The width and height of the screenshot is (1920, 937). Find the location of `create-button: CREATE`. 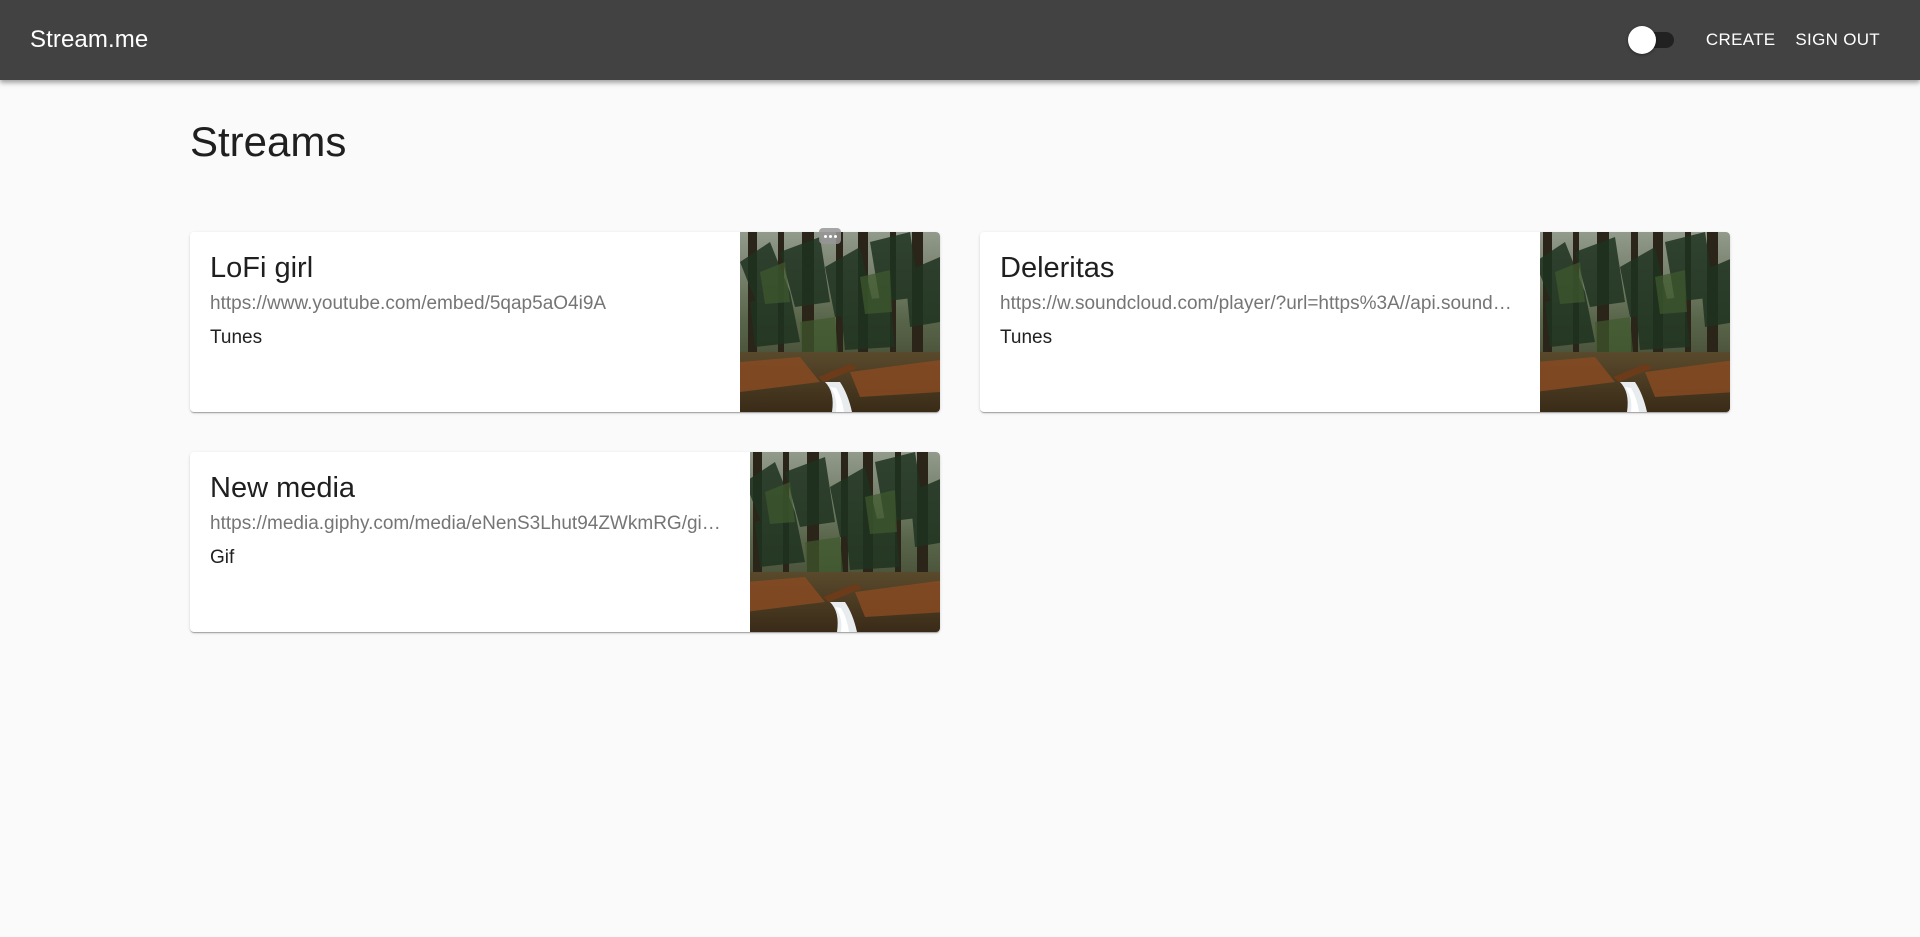

create-button: CREATE is located at coordinates (1741, 40).